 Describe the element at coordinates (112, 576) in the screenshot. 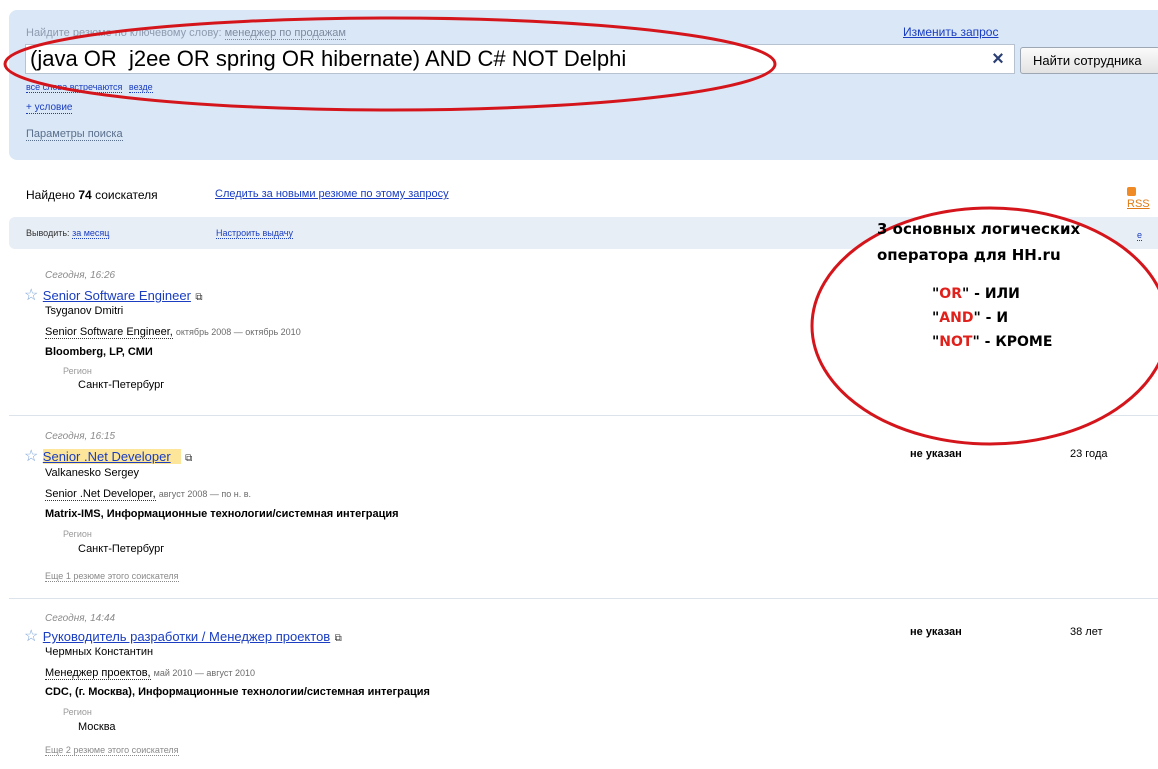

I see `more-resumes-link: Еще 1 резюме этого соискателя` at that location.